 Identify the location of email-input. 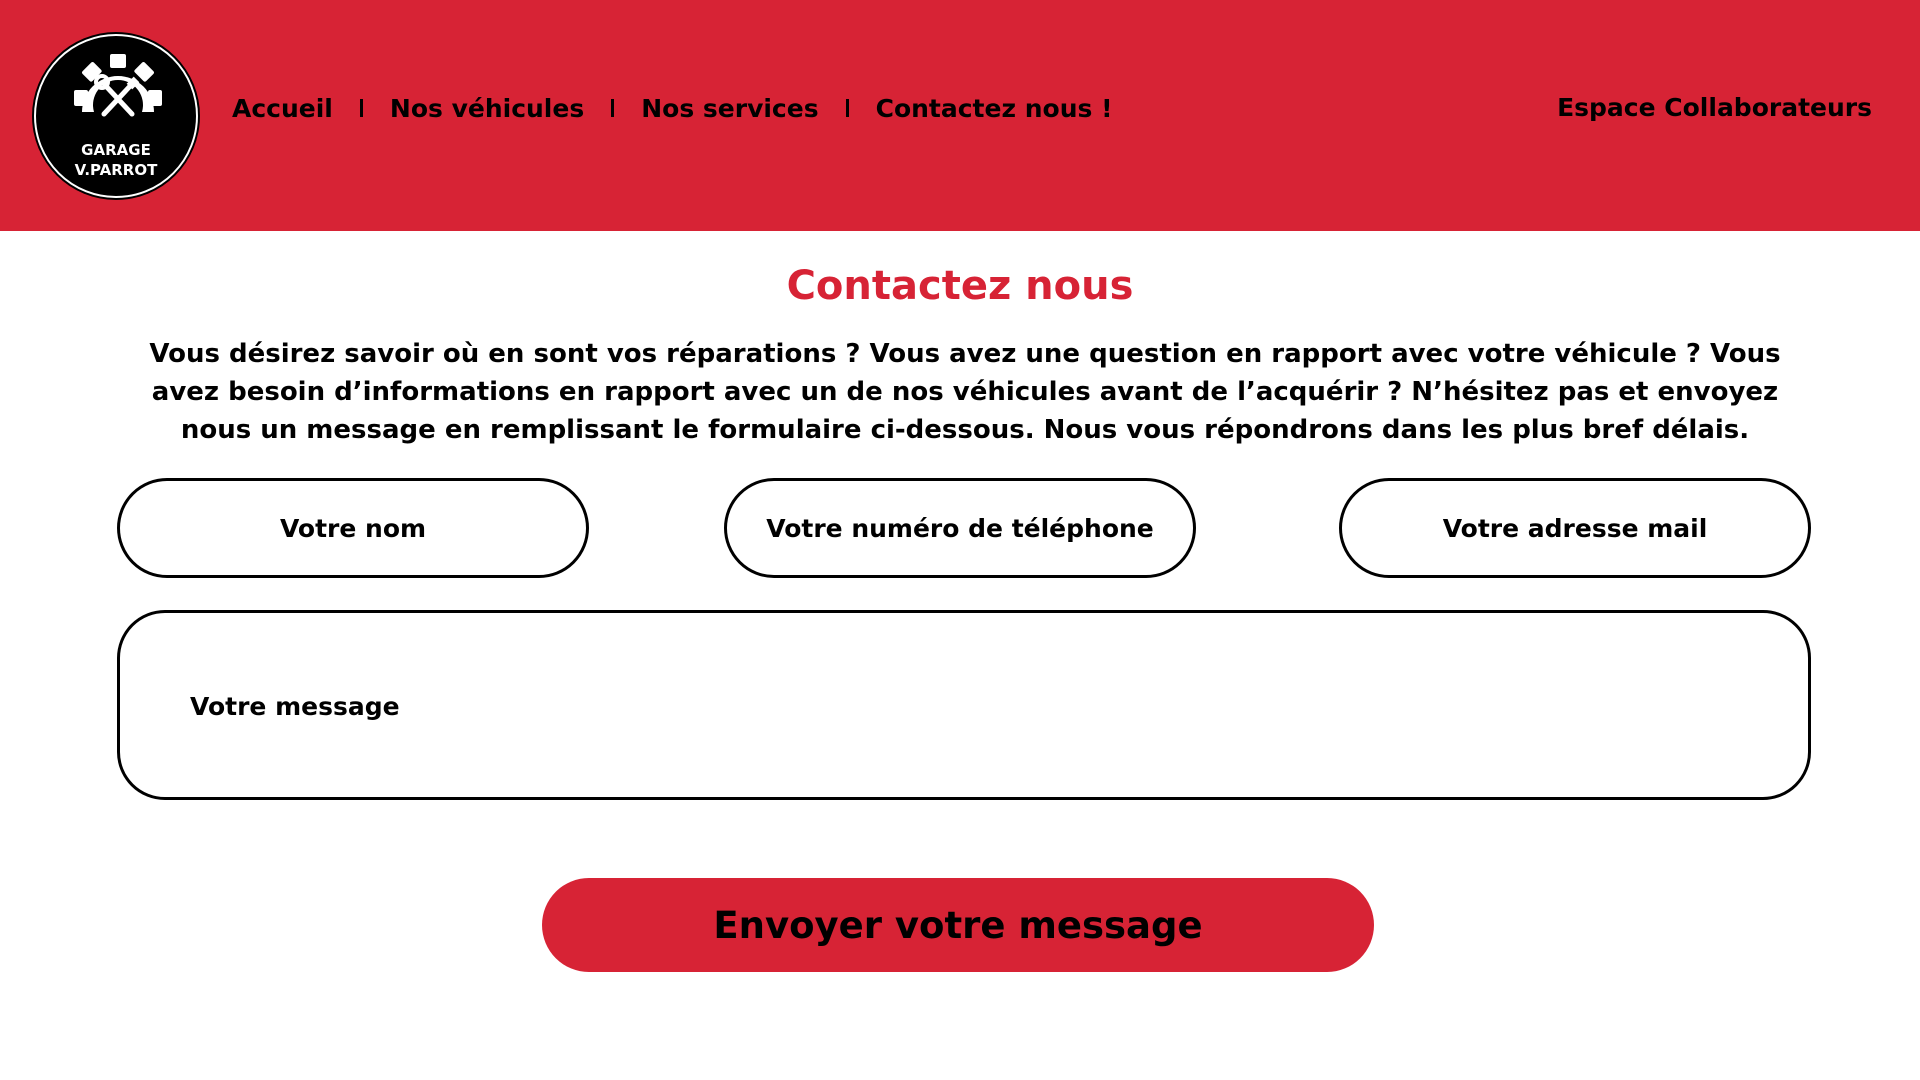
(1575, 528).